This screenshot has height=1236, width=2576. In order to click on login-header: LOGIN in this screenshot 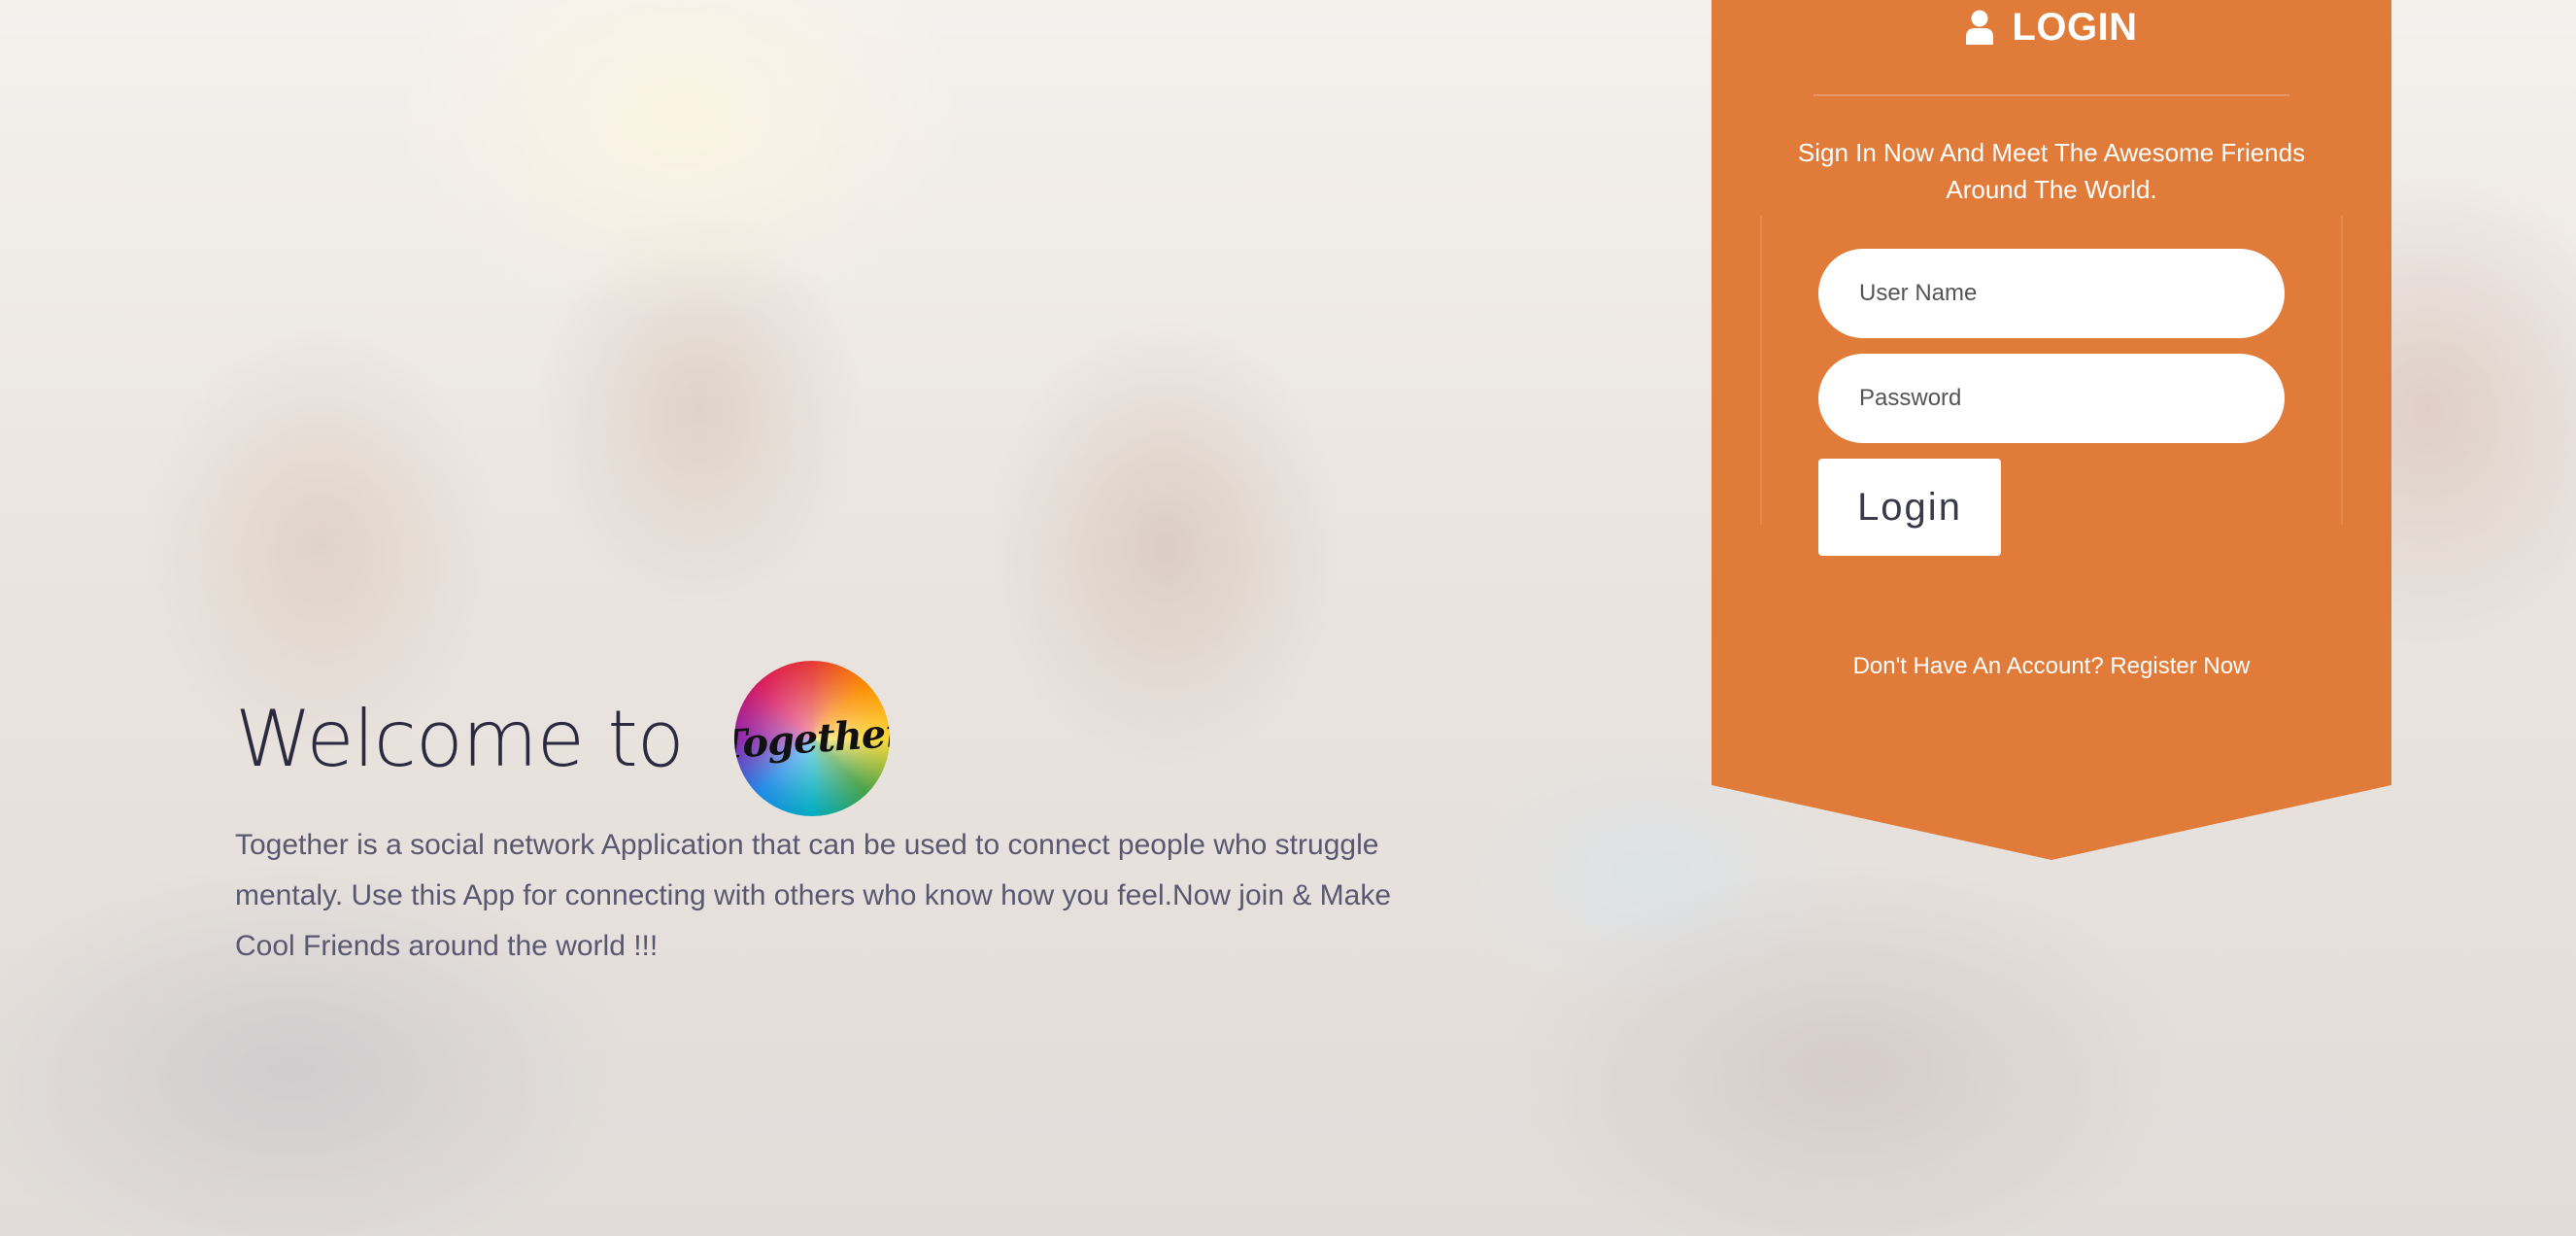, I will do `click(2051, 27)`.